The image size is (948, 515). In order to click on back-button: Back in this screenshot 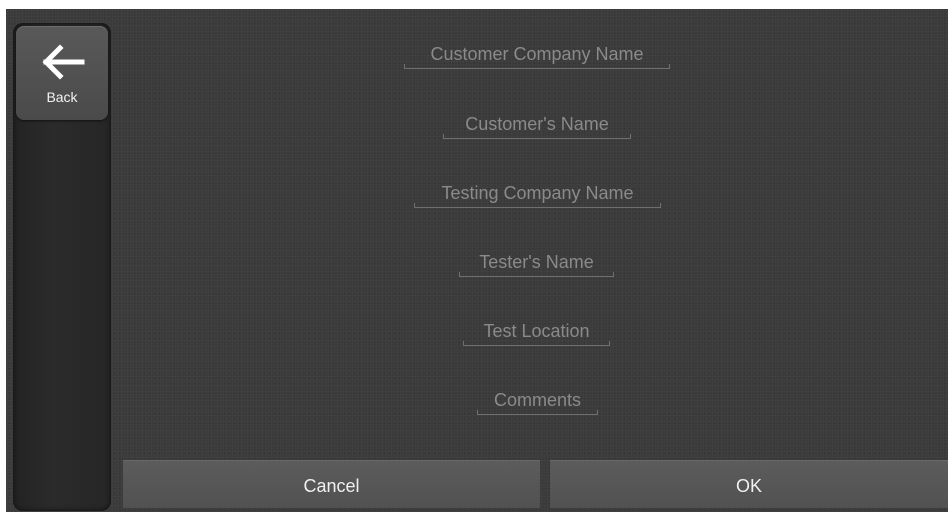, I will do `click(62, 73)`.